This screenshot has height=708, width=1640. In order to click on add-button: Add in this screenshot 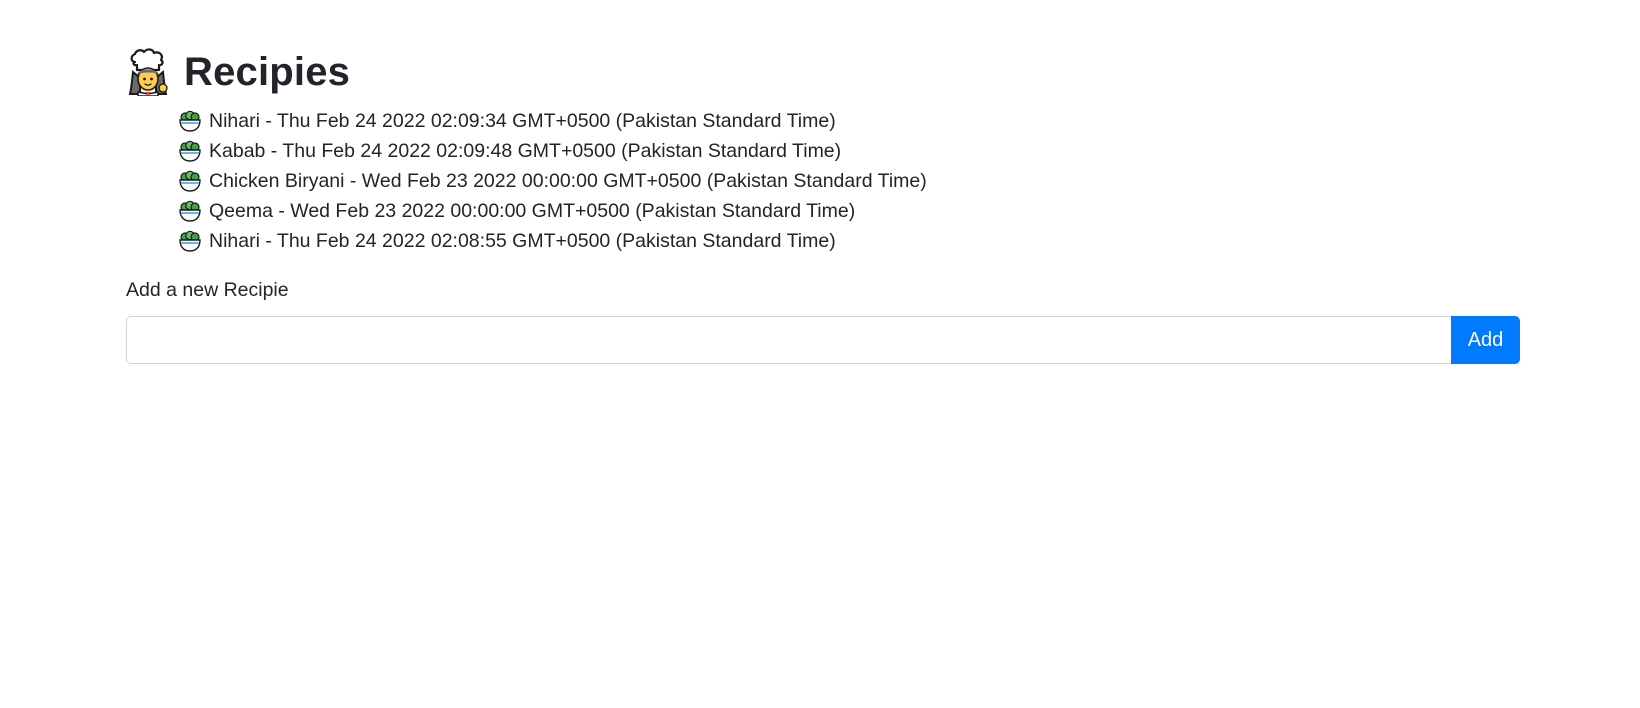, I will do `click(1485, 340)`.